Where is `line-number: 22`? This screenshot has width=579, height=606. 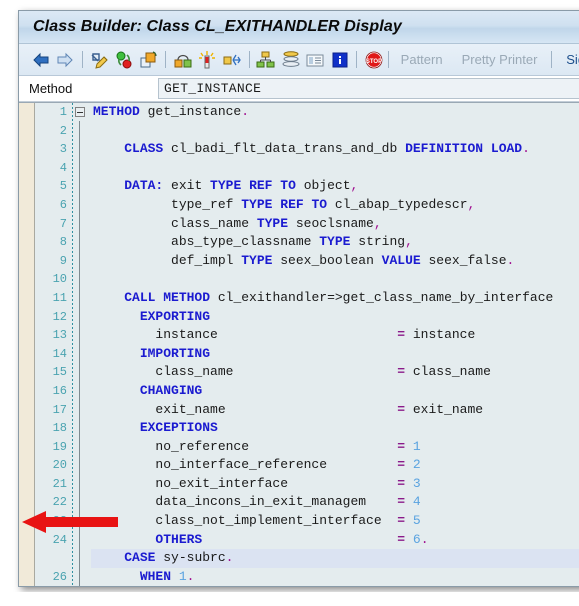
line-number: 22 is located at coordinates (59, 502).